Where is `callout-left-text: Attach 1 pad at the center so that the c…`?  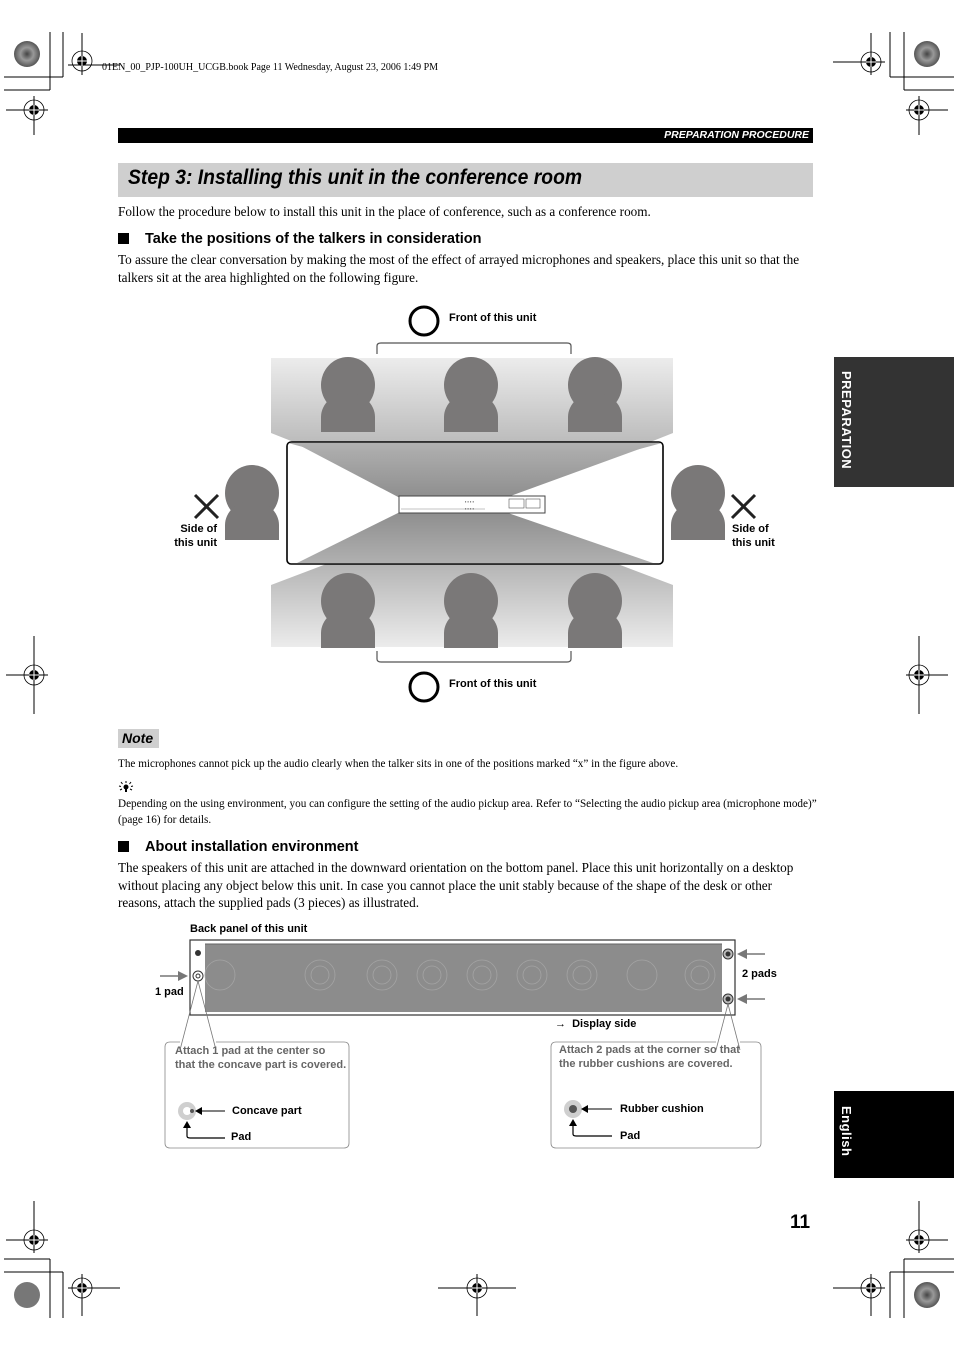 callout-left-text: Attach 1 pad at the center so that the c… is located at coordinates (261, 1058).